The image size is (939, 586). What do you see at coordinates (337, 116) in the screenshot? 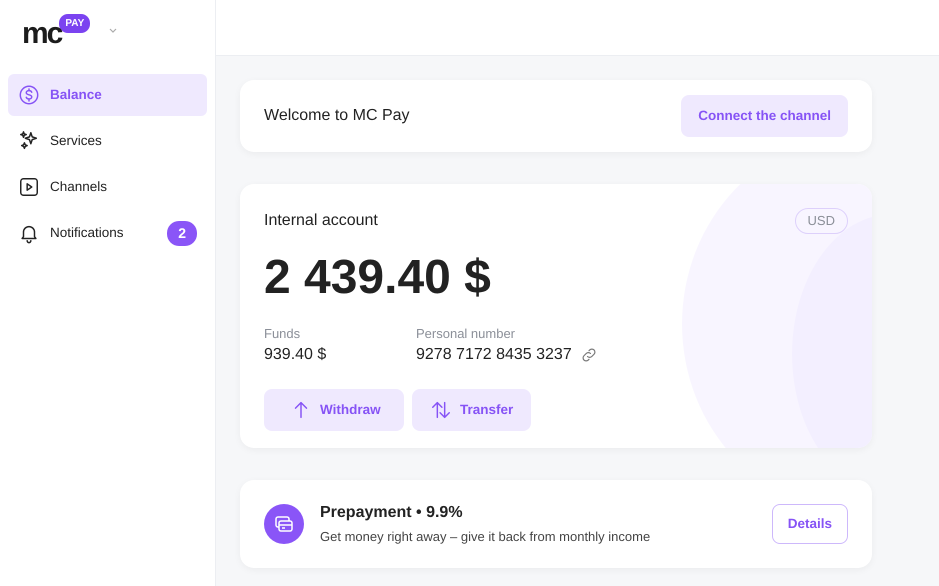
I see `welcome-title: Welcome to MC Pay` at bounding box center [337, 116].